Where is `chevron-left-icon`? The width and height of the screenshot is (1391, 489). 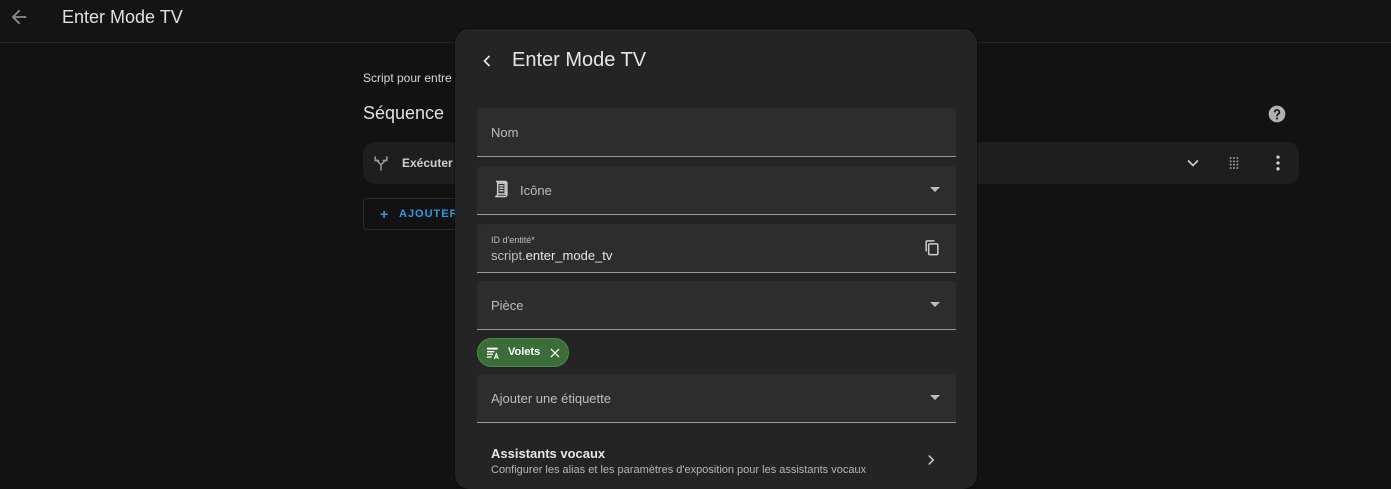 chevron-left-icon is located at coordinates (487, 61).